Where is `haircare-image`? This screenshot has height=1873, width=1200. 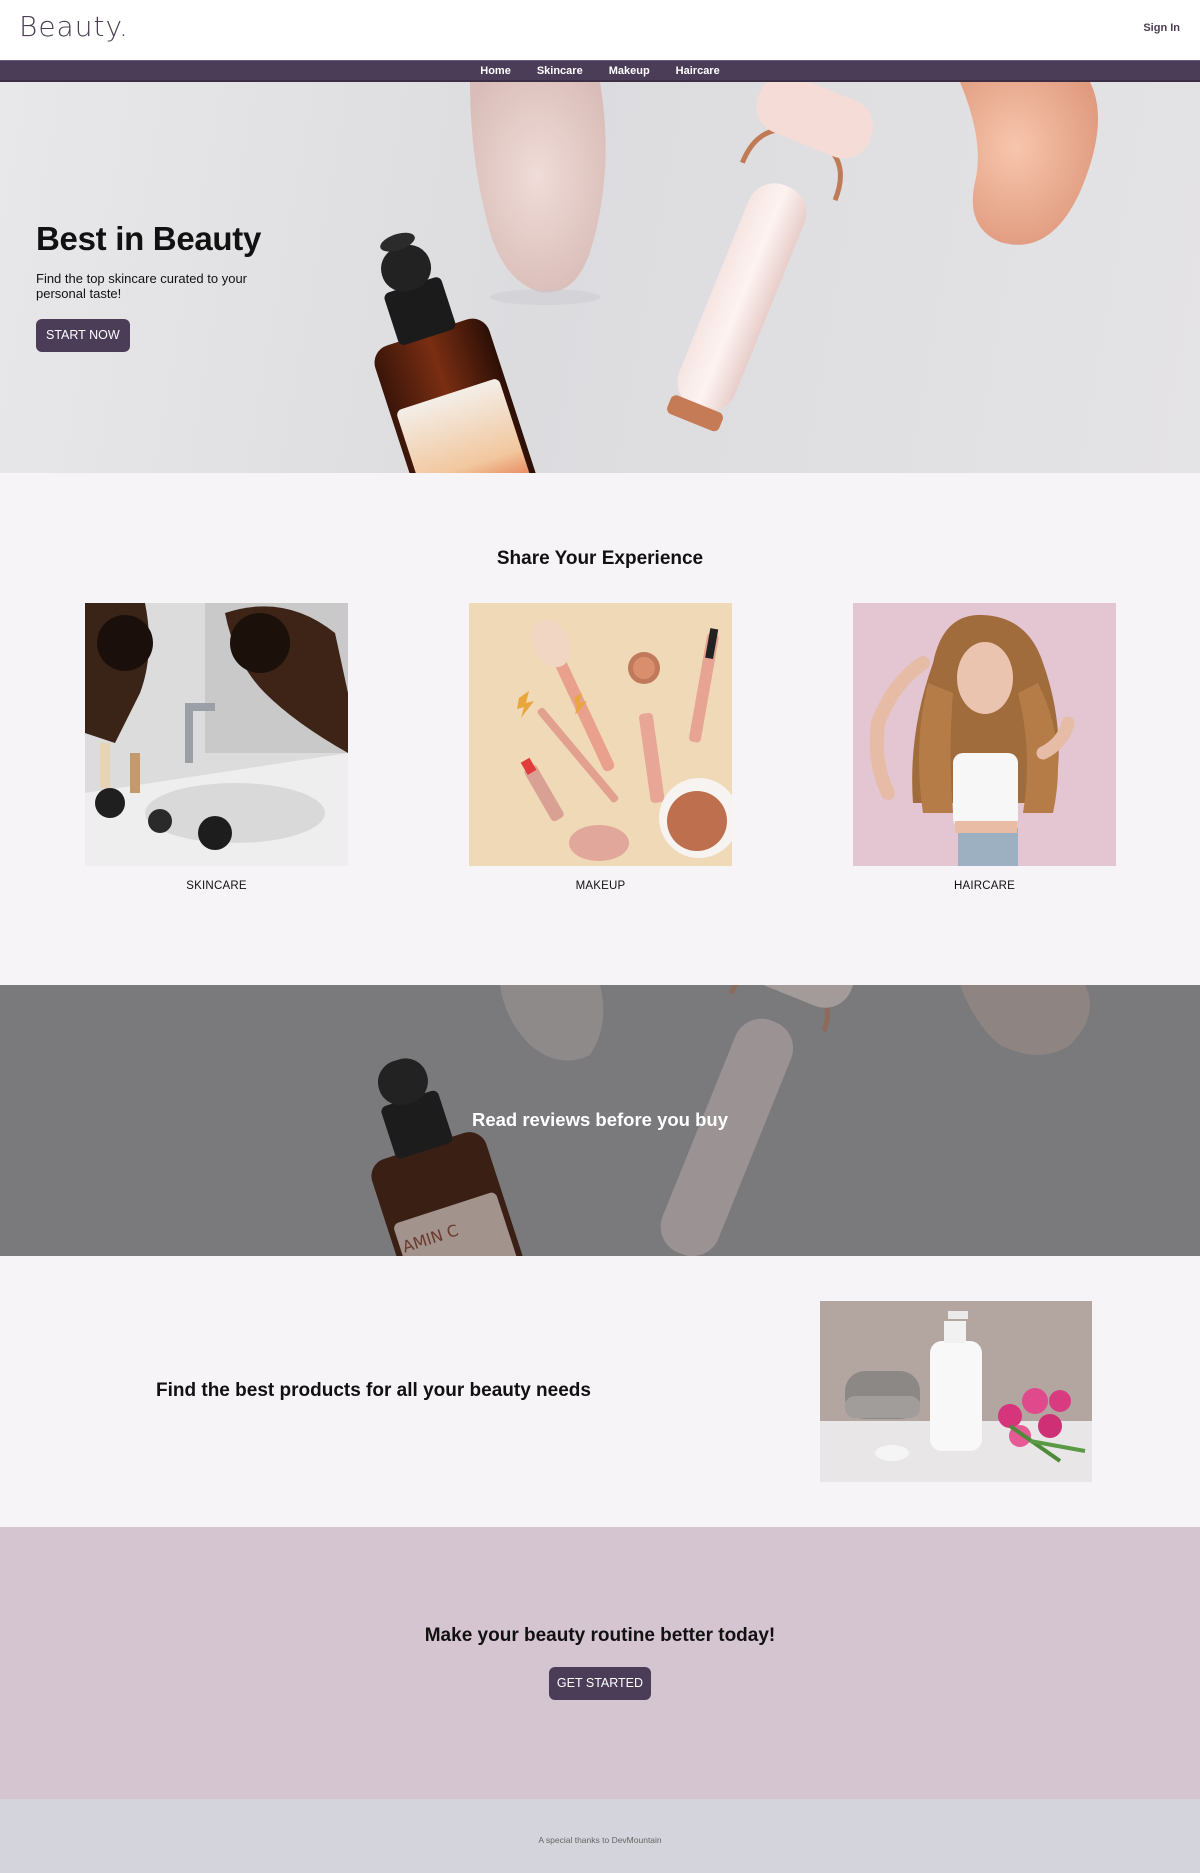
haircare-image is located at coordinates (984, 734).